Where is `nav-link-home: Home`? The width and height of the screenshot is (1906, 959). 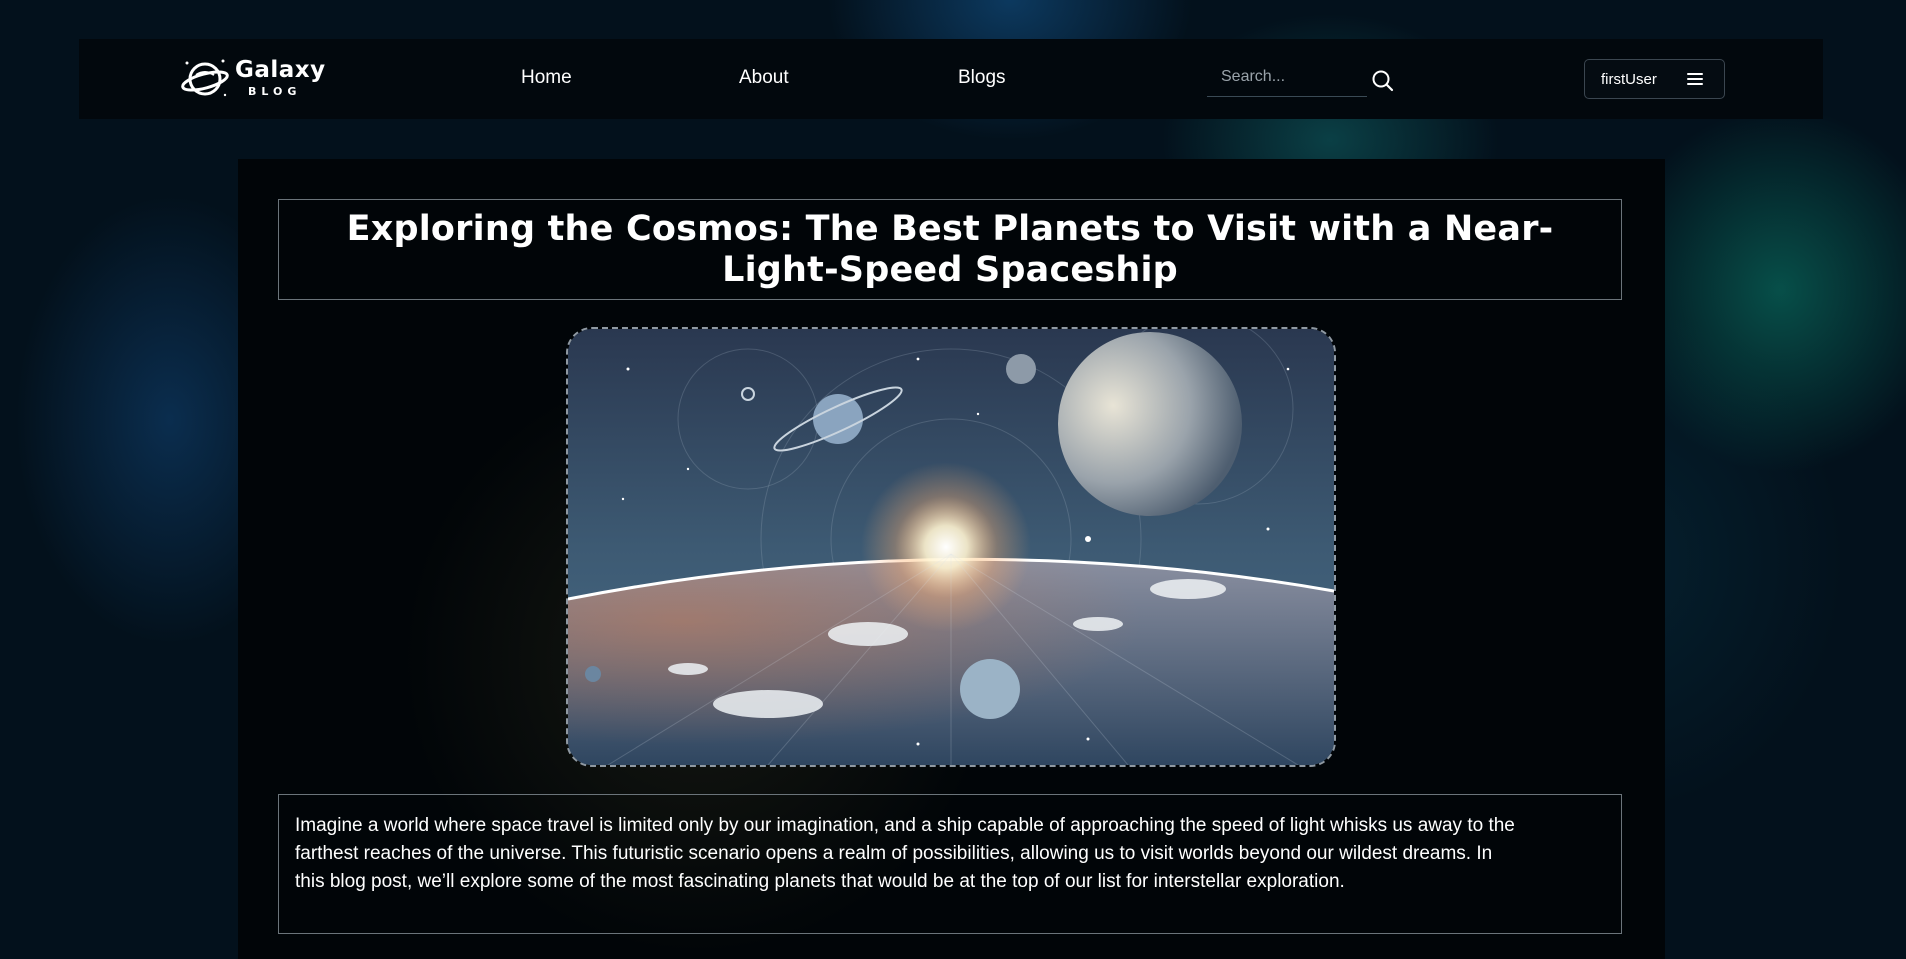
nav-link-home: Home is located at coordinates (546, 78).